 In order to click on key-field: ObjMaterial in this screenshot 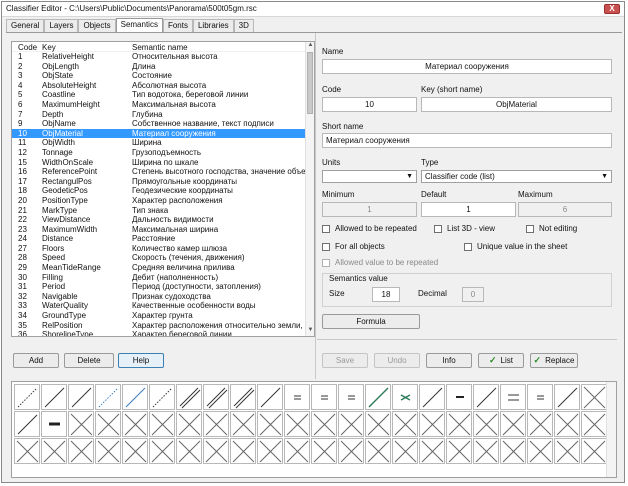, I will do `click(516, 104)`.